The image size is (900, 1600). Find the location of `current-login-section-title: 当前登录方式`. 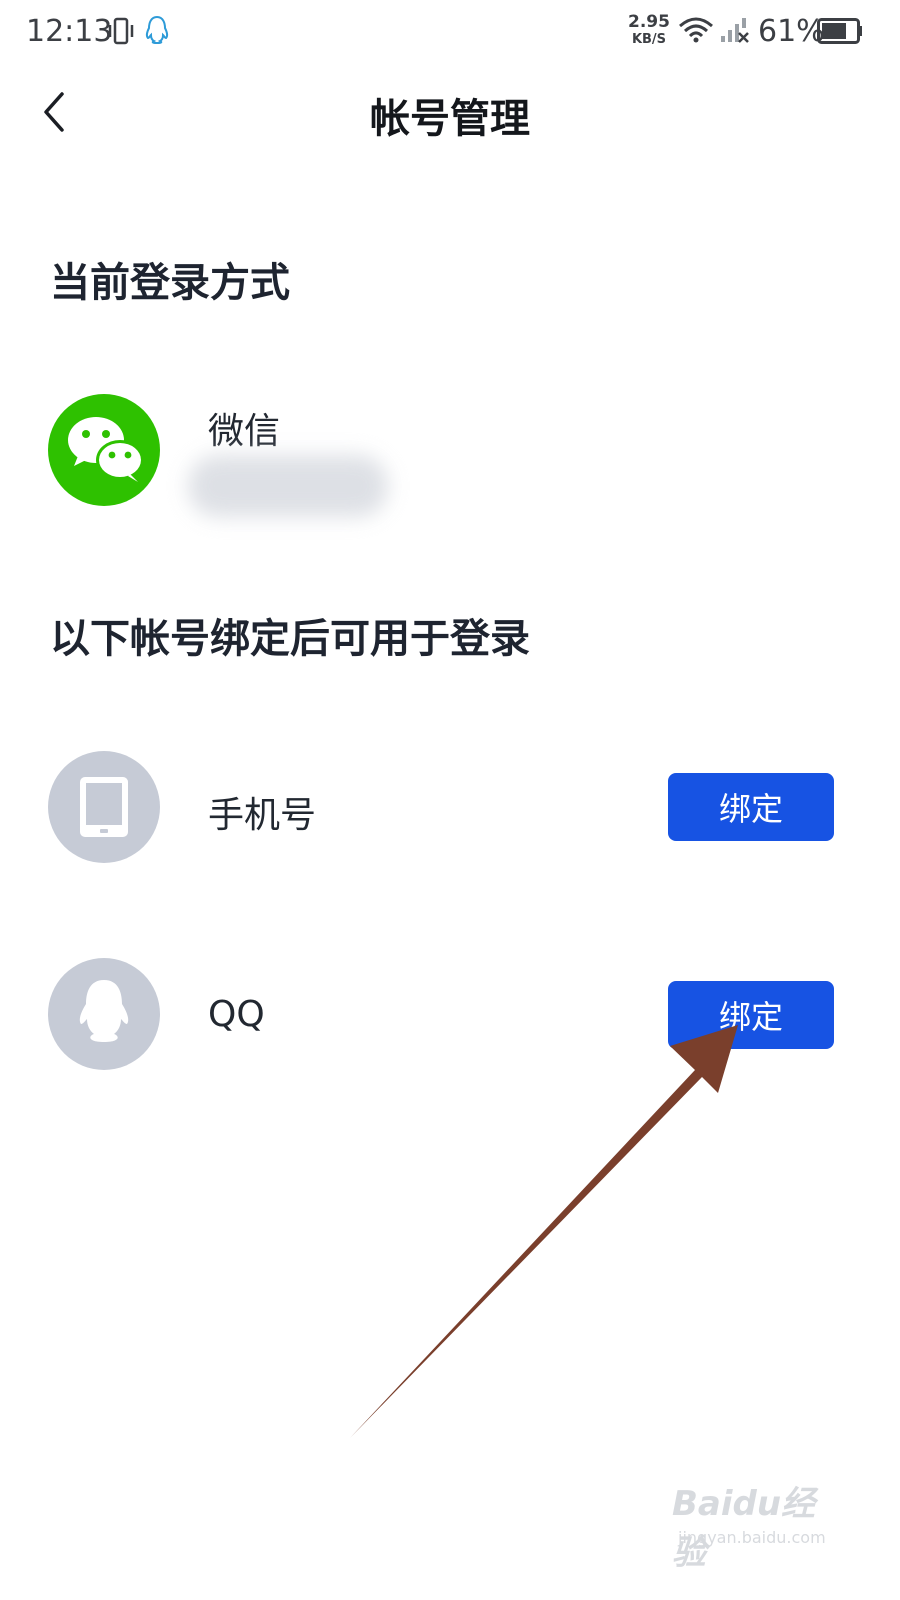

current-login-section-title: 当前登录方式 is located at coordinates (170, 283).